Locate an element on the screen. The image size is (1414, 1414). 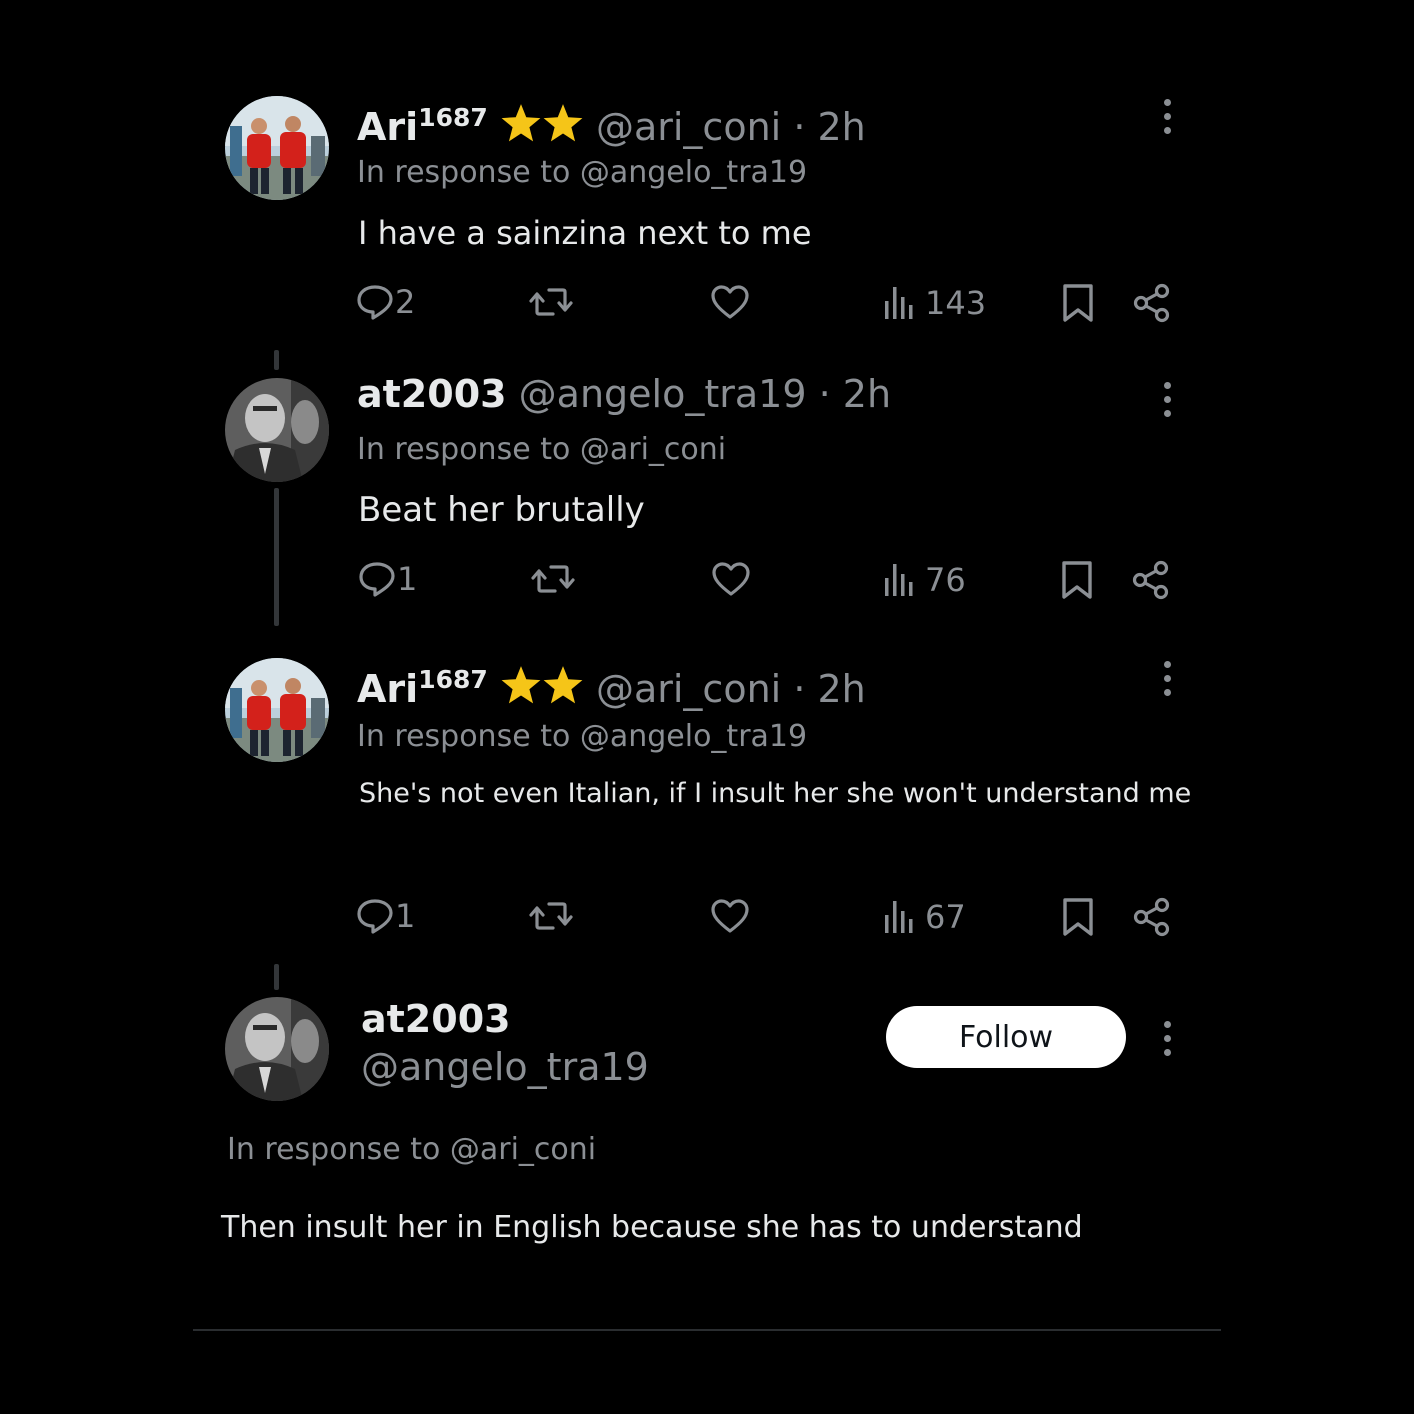
divider is located at coordinates (707, 1330).